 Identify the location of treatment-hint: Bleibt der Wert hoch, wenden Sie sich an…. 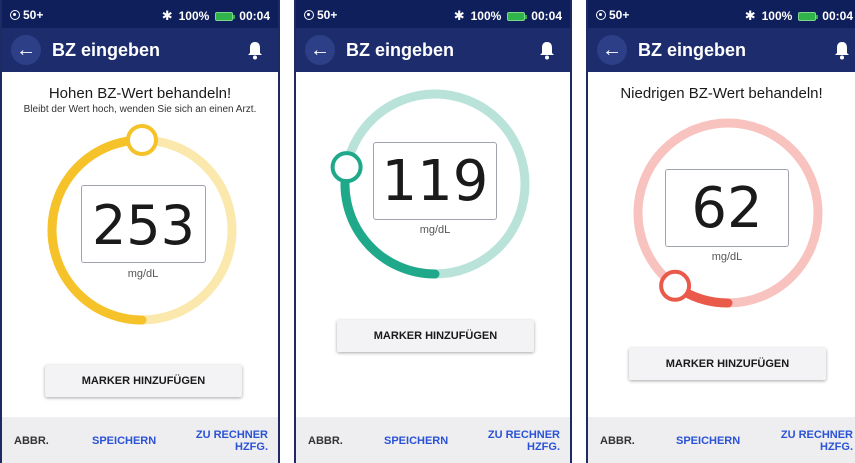
(140, 109).